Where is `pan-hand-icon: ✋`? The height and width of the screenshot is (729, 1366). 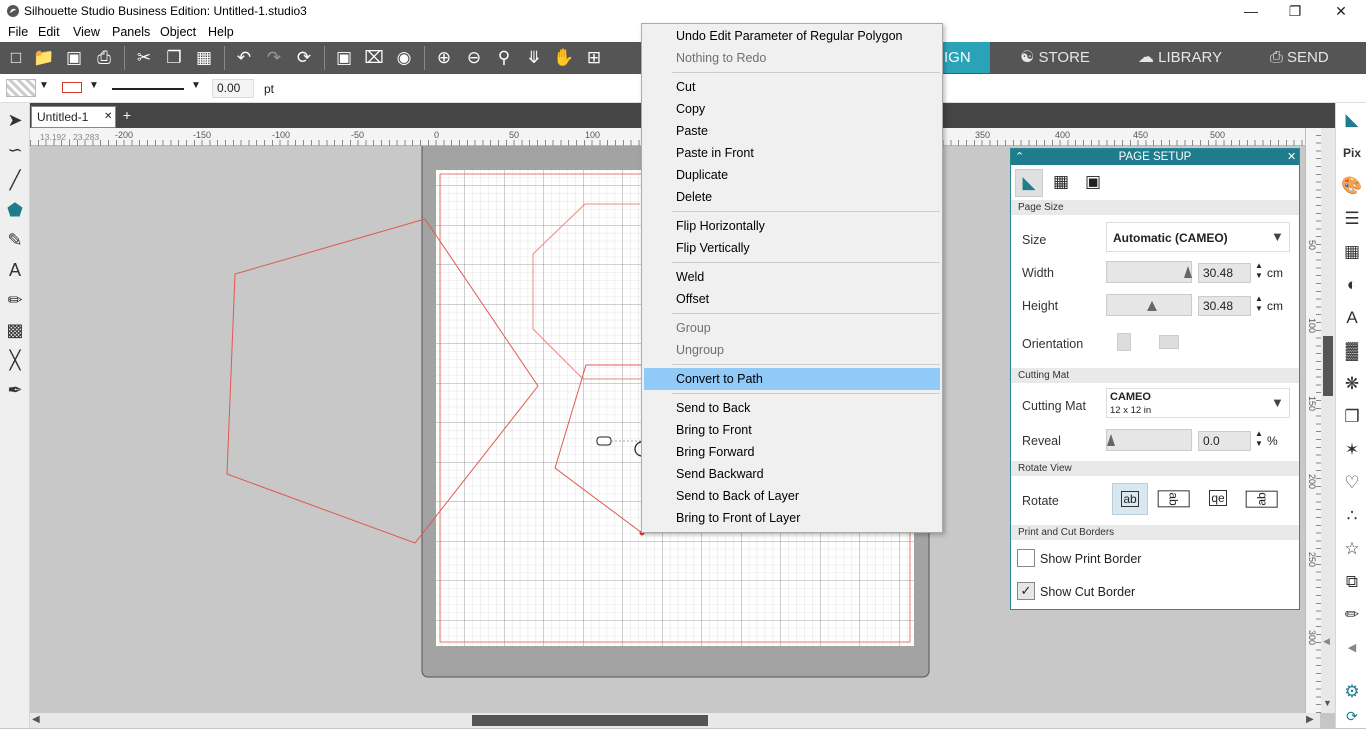 pan-hand-icon: ✋ is located at coordinates (564, 58).